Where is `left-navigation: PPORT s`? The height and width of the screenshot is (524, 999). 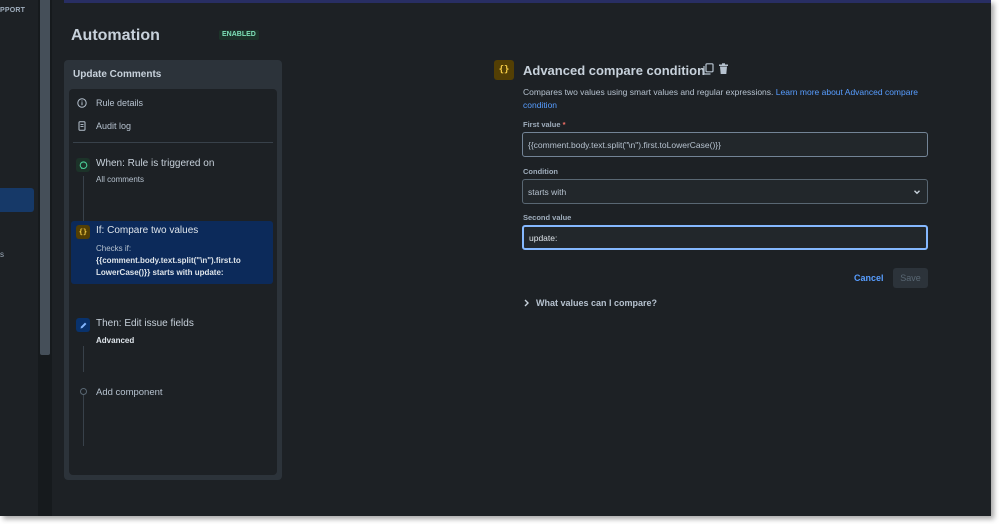
left-navigation: PPORT s is located at coordinates (20, 258).